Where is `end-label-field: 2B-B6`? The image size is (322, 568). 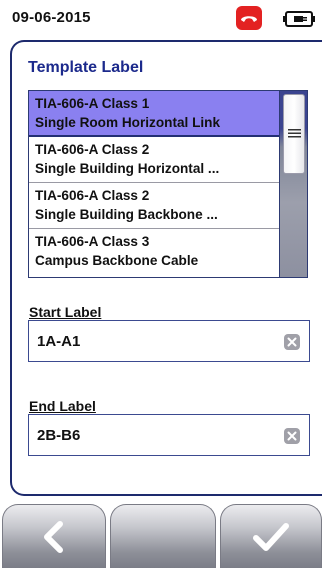 end-label-field: 2B-B6 is located at coordinates (169, 435).